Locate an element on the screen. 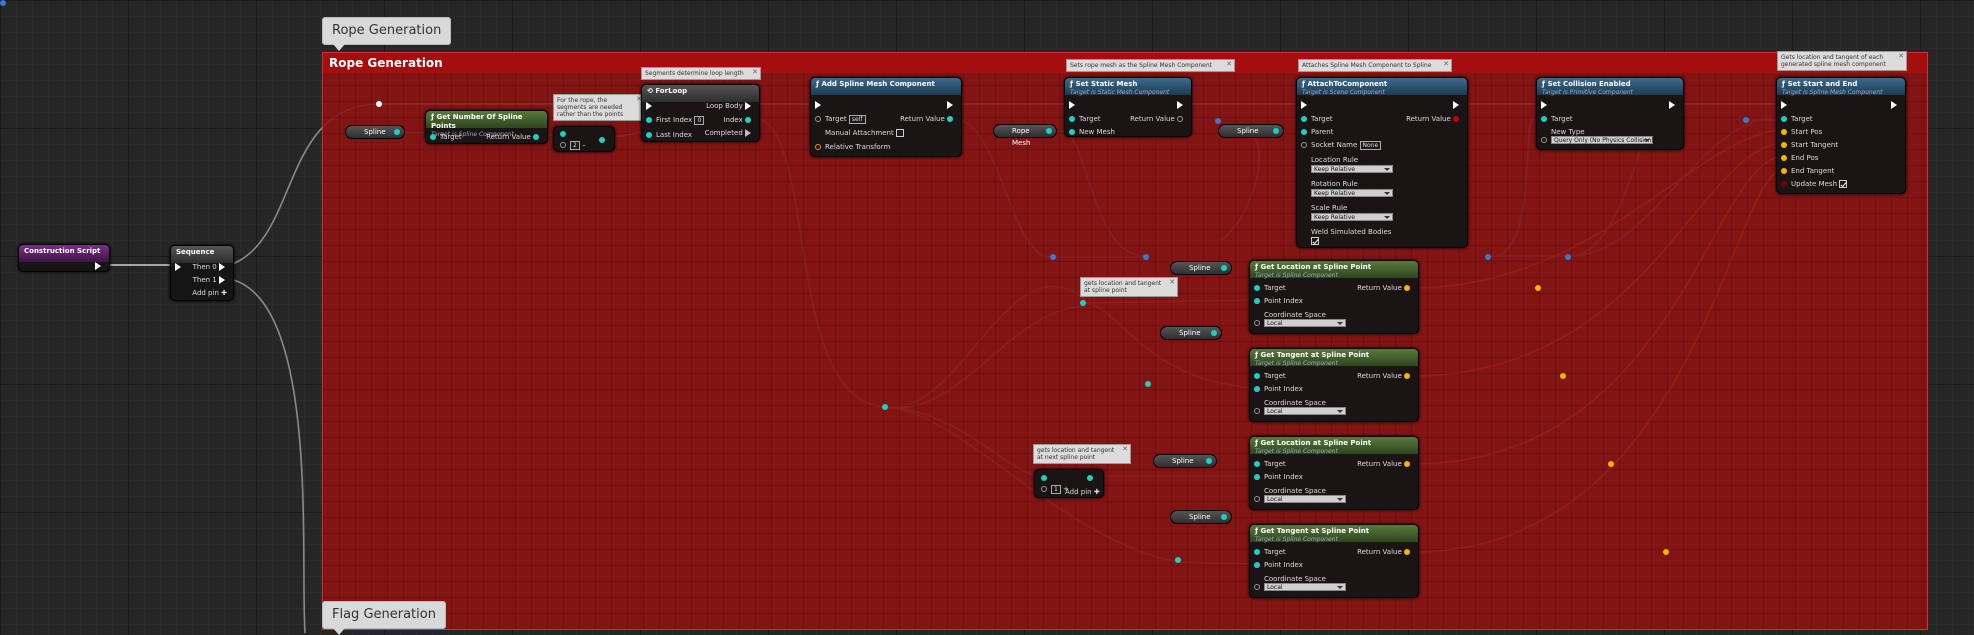  end-tangent-pin is located at coordinates (1784, 171).